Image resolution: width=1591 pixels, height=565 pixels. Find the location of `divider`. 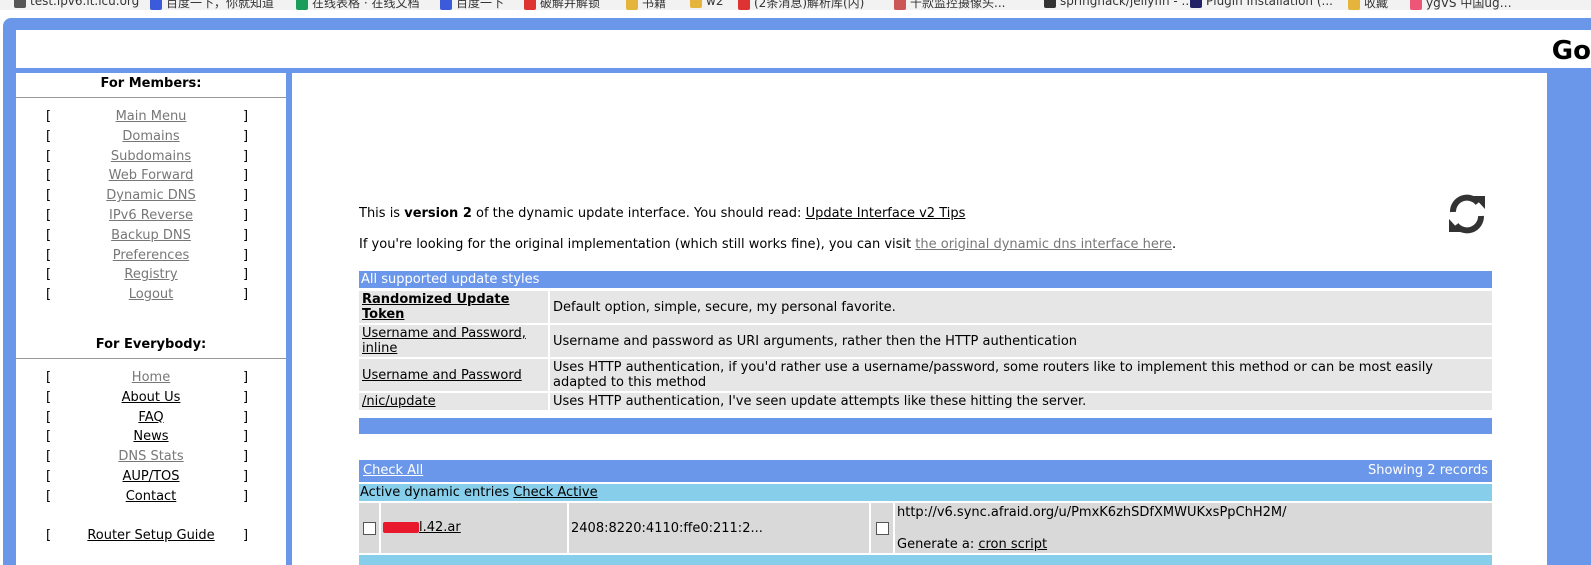

divider is located at coordinates (151, 358).